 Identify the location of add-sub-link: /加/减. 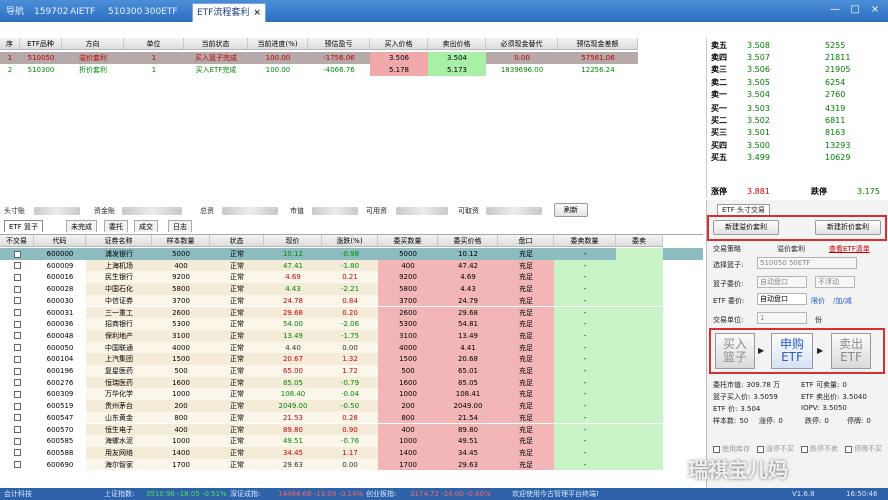
(842, 301).